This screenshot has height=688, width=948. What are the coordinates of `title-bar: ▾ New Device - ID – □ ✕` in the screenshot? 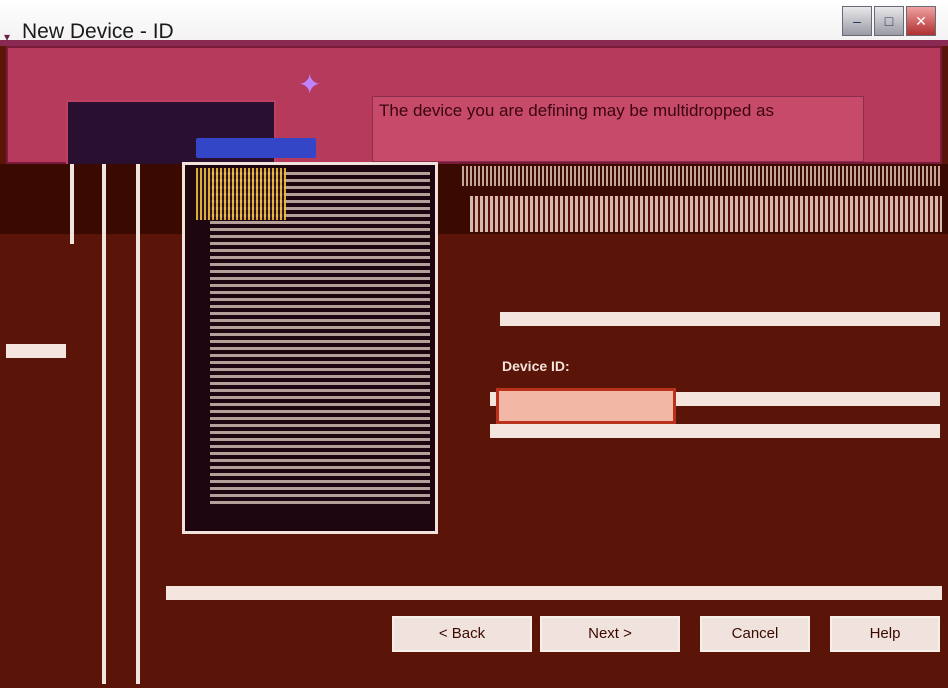 It's located at (474, 23).